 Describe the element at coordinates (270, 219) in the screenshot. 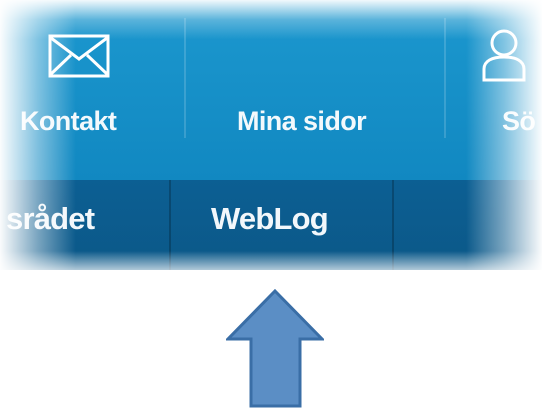

I see `secondary-nav-item-weblog: WebLog` at that location.